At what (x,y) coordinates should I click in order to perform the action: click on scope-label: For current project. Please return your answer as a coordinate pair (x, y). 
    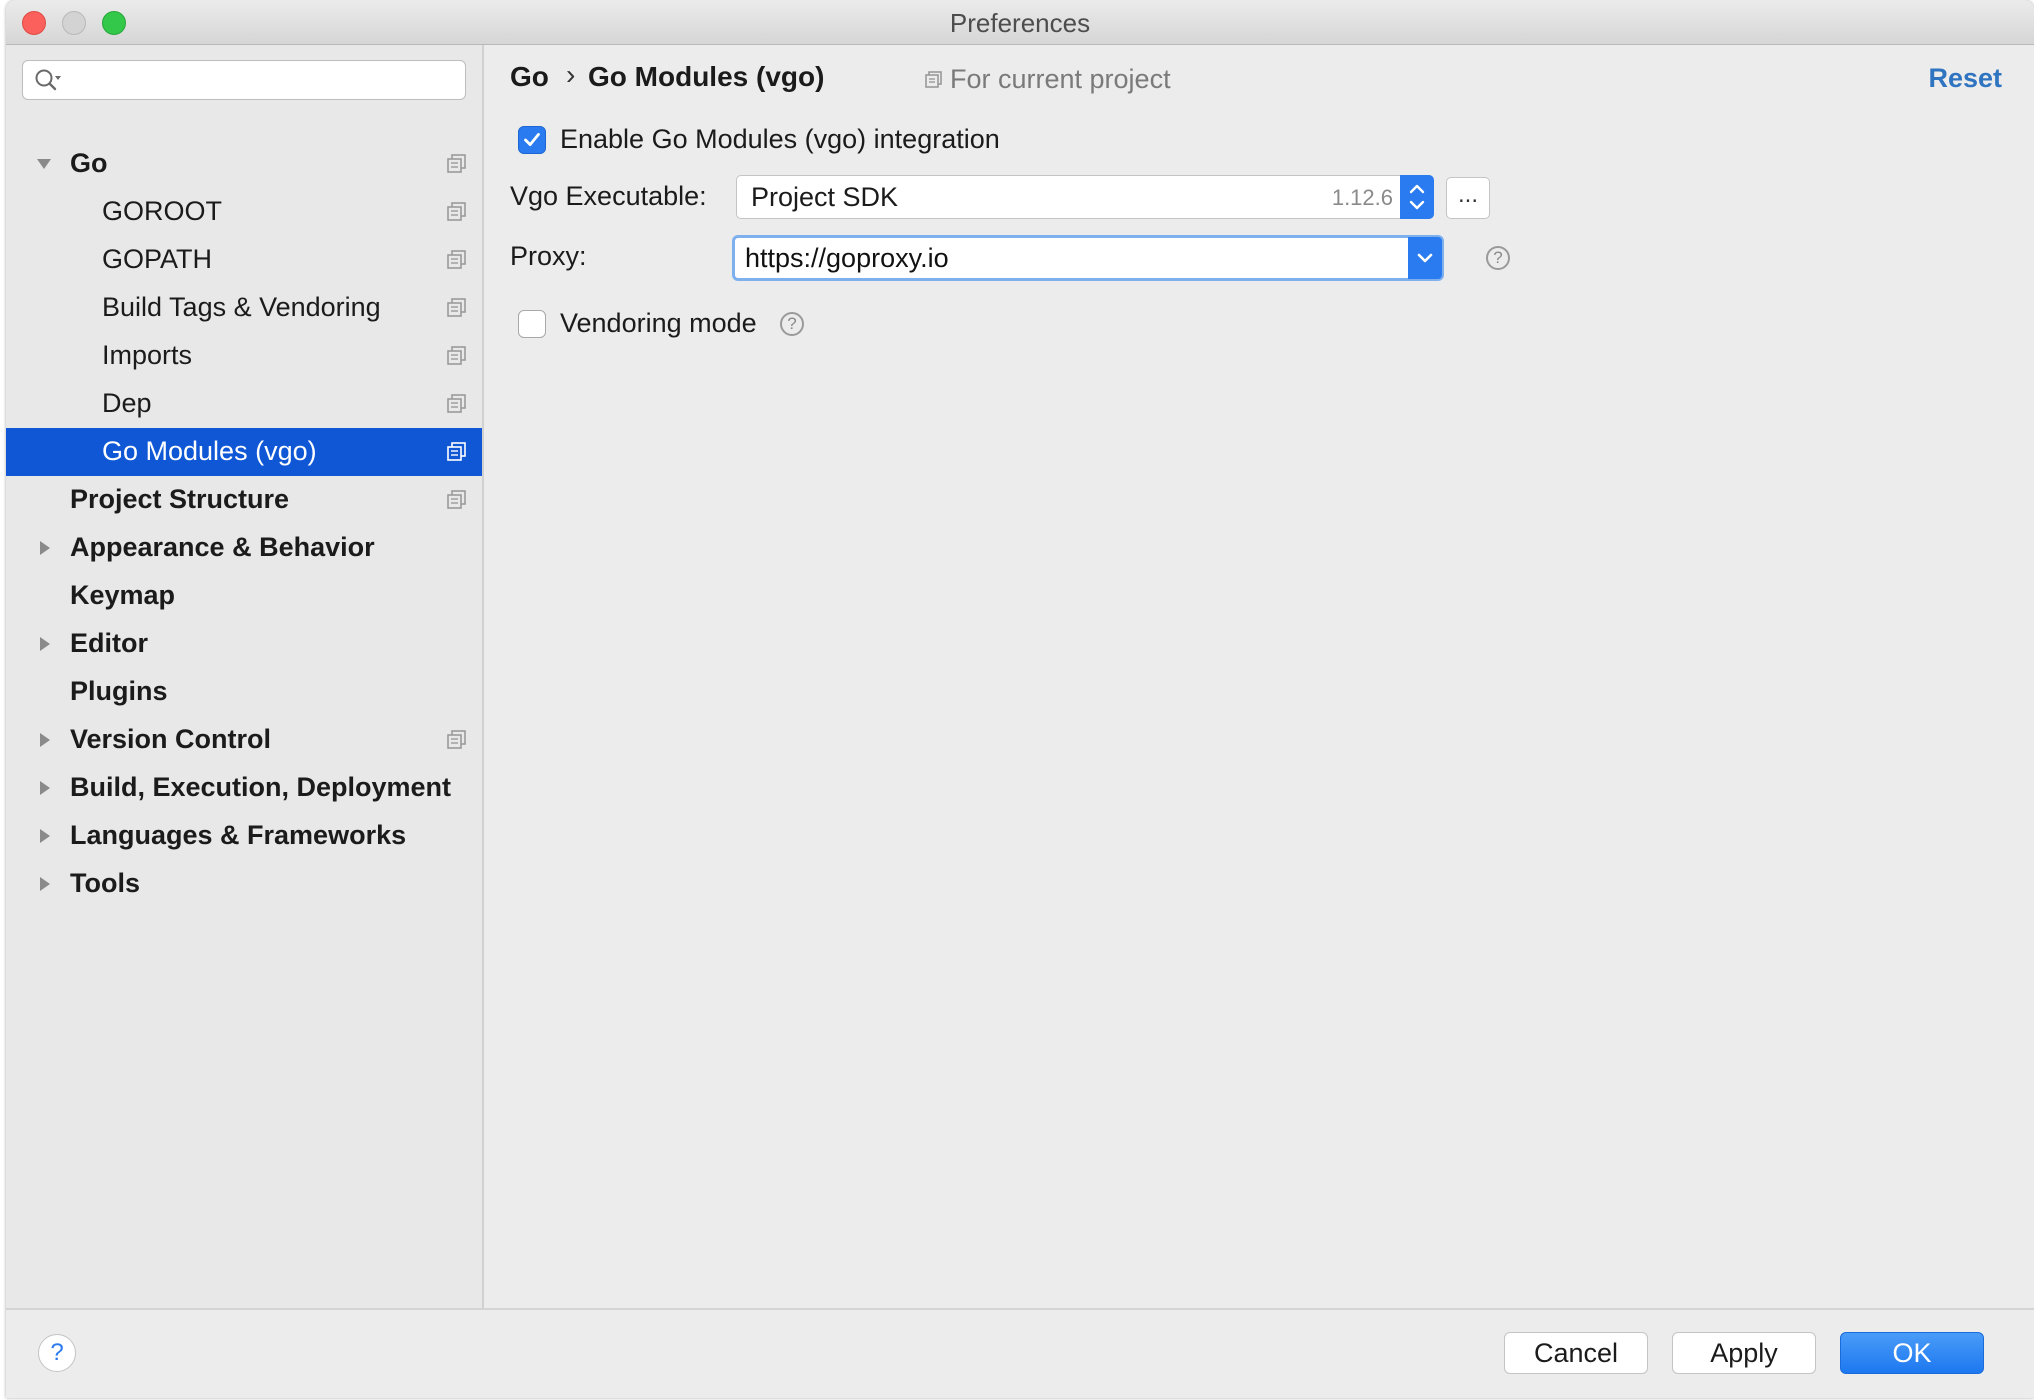
    Looking at the image, I should click on (1060, 79).